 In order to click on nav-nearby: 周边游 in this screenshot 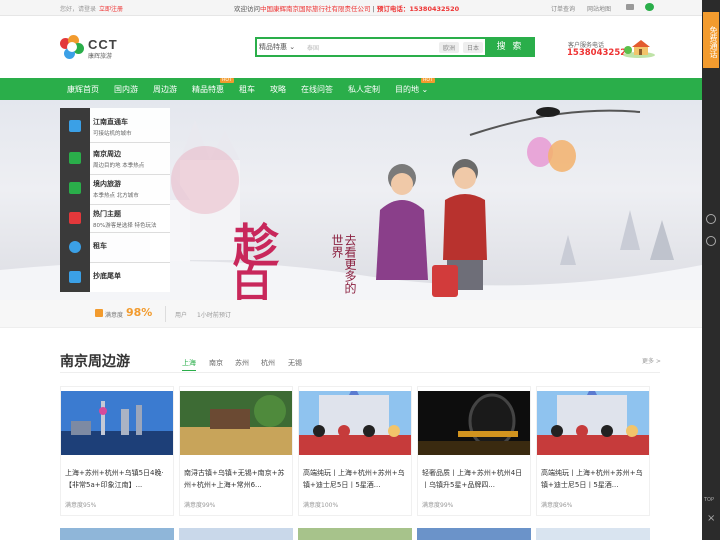, I will do `click(165, 89)`.